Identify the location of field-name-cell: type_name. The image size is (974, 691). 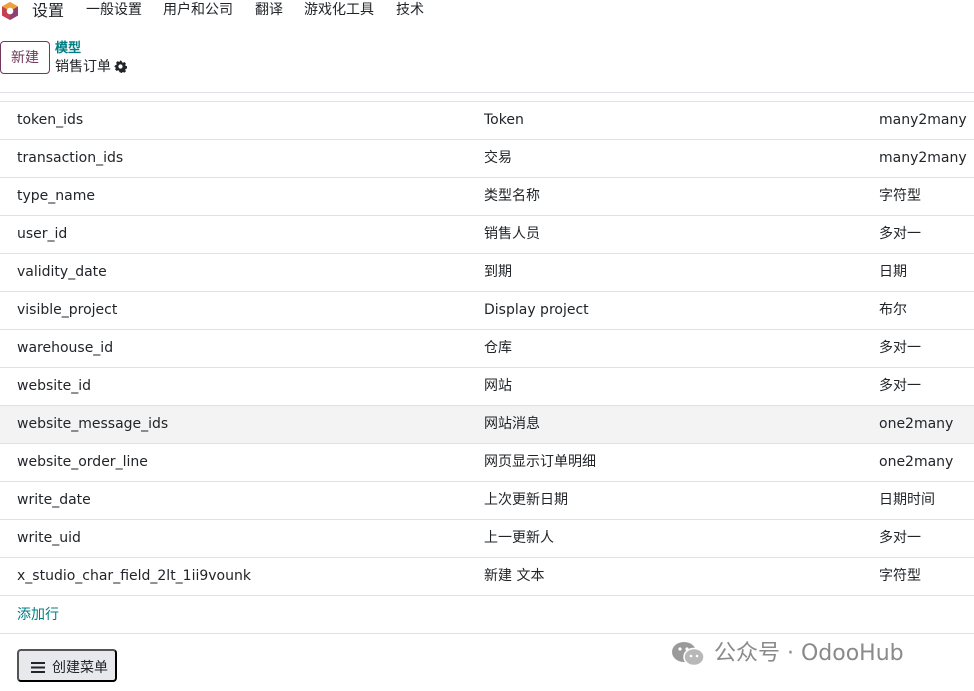
(56, 196).